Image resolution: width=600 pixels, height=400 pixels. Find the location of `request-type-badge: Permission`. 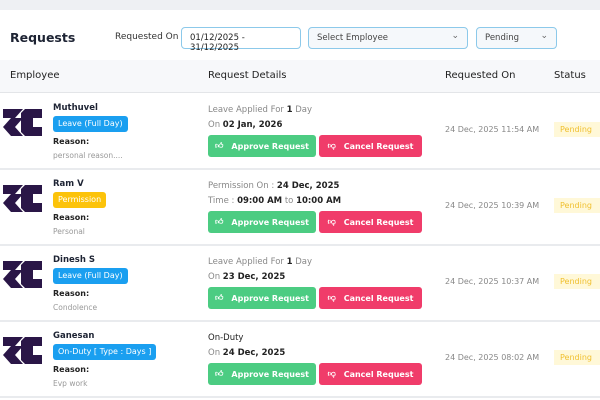

request-type-badge: Permission is located at coordinates (80, 200).